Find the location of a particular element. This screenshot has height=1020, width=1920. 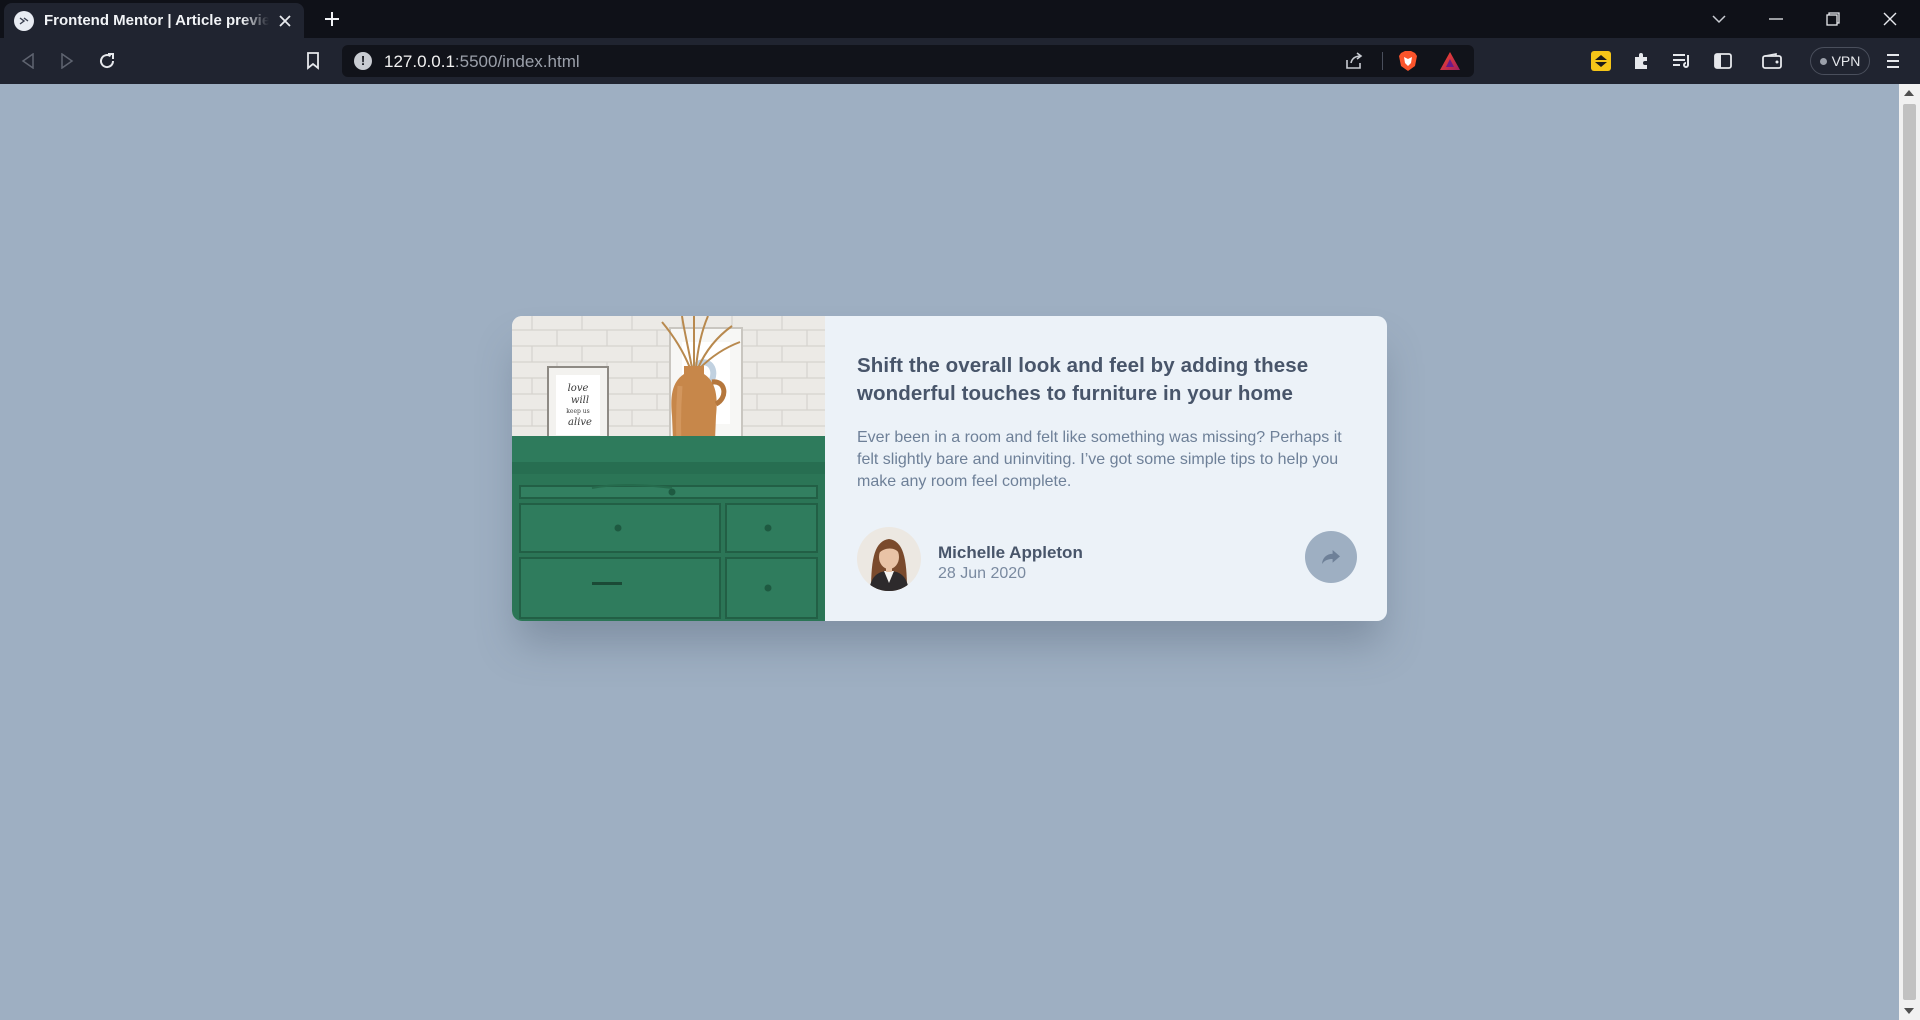

author-name: Michelle Appleton is located at coordinates (1010, 552).